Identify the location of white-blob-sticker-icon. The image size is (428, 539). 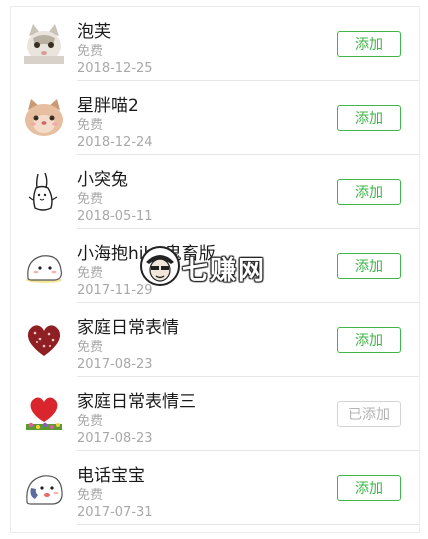
(44, 265).